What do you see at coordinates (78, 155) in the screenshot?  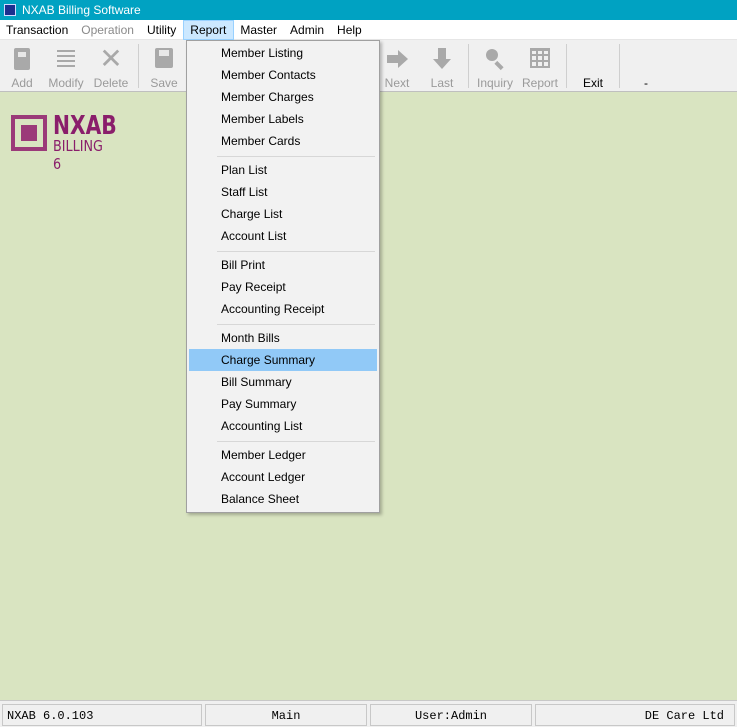 I see `logo-subtitle: BILLING 6` at bounding box center [78, 155].